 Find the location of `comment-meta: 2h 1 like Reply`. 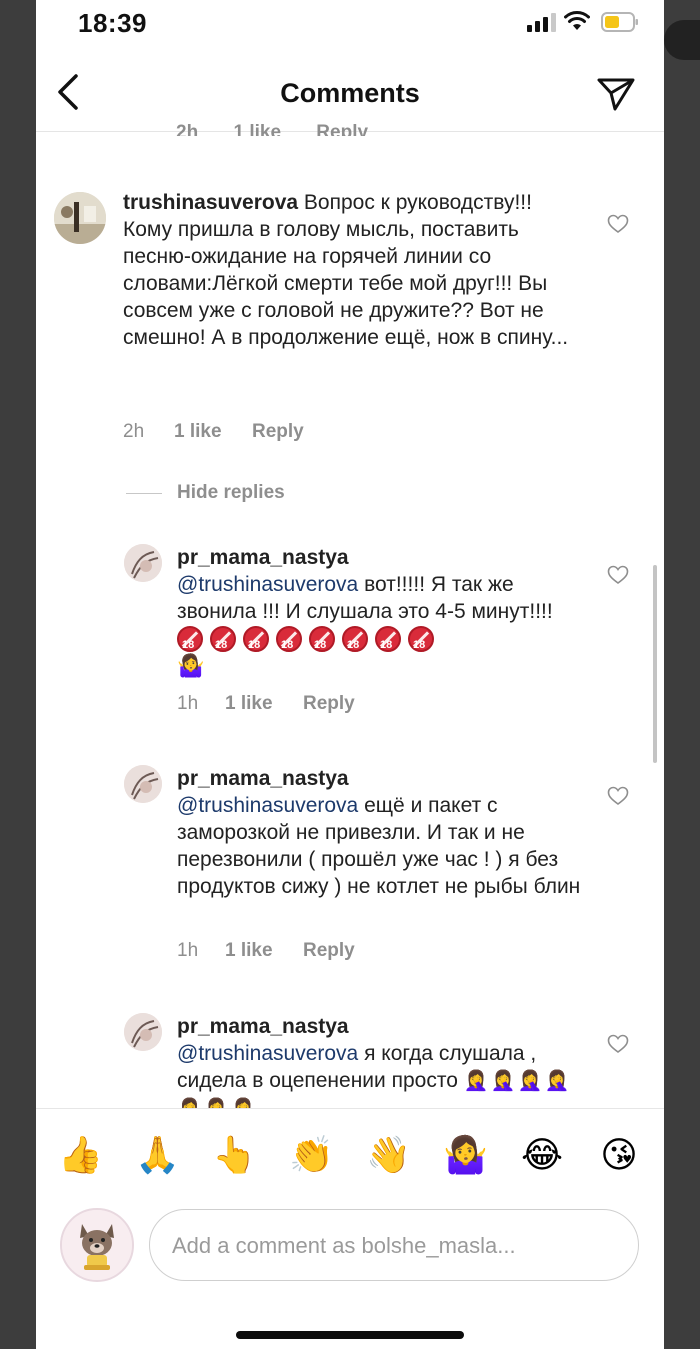

comment-meta: 2h 1 like Reply is located at coordinates (273, 433).